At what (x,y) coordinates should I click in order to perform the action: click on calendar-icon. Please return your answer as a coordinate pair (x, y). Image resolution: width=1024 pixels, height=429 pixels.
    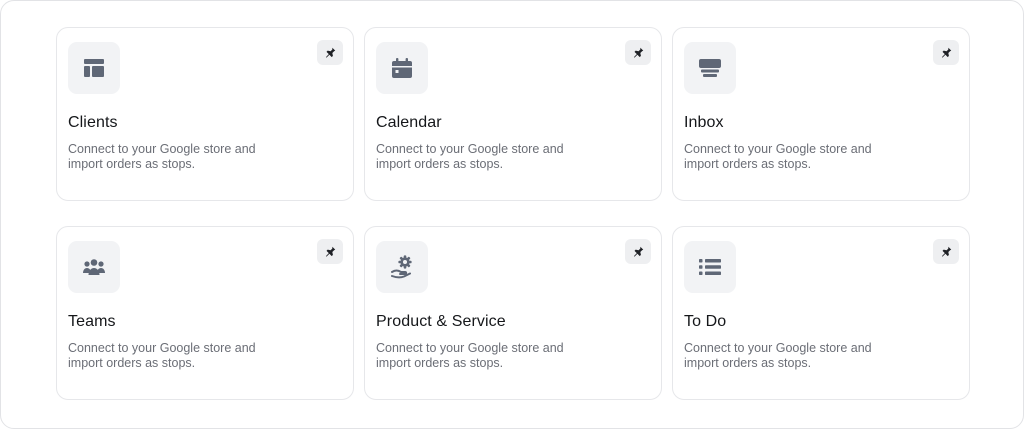
    Looking at the image, I should click on (402, 68).